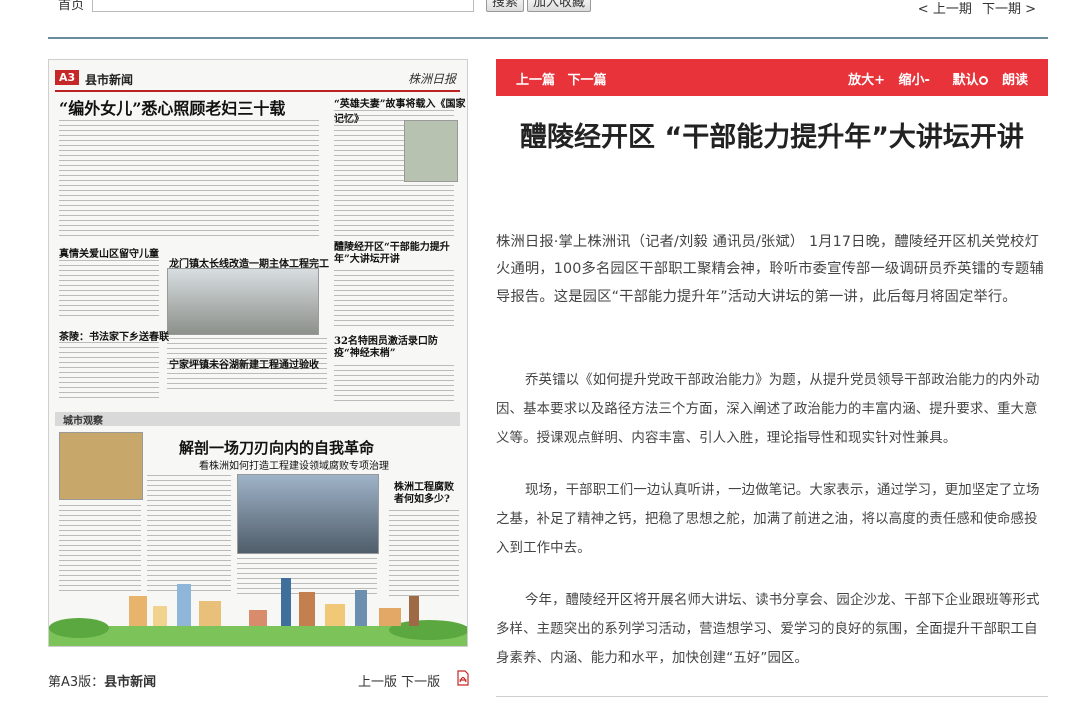 This screenshot has width=1081, height=703. Describe the element at coordinates (294, 466) in the screenshot. I see `feature-subtitle: 看株洲如何打造工程建设领域腐败专项治理` at that location.